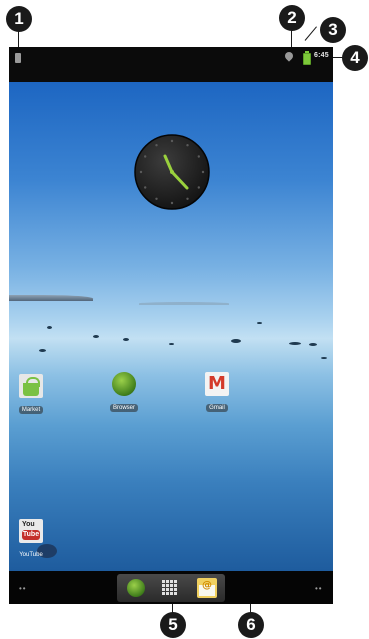  Describe the element at coordinates (31, 386) in the screenshot. I see `market-icon` at that location.